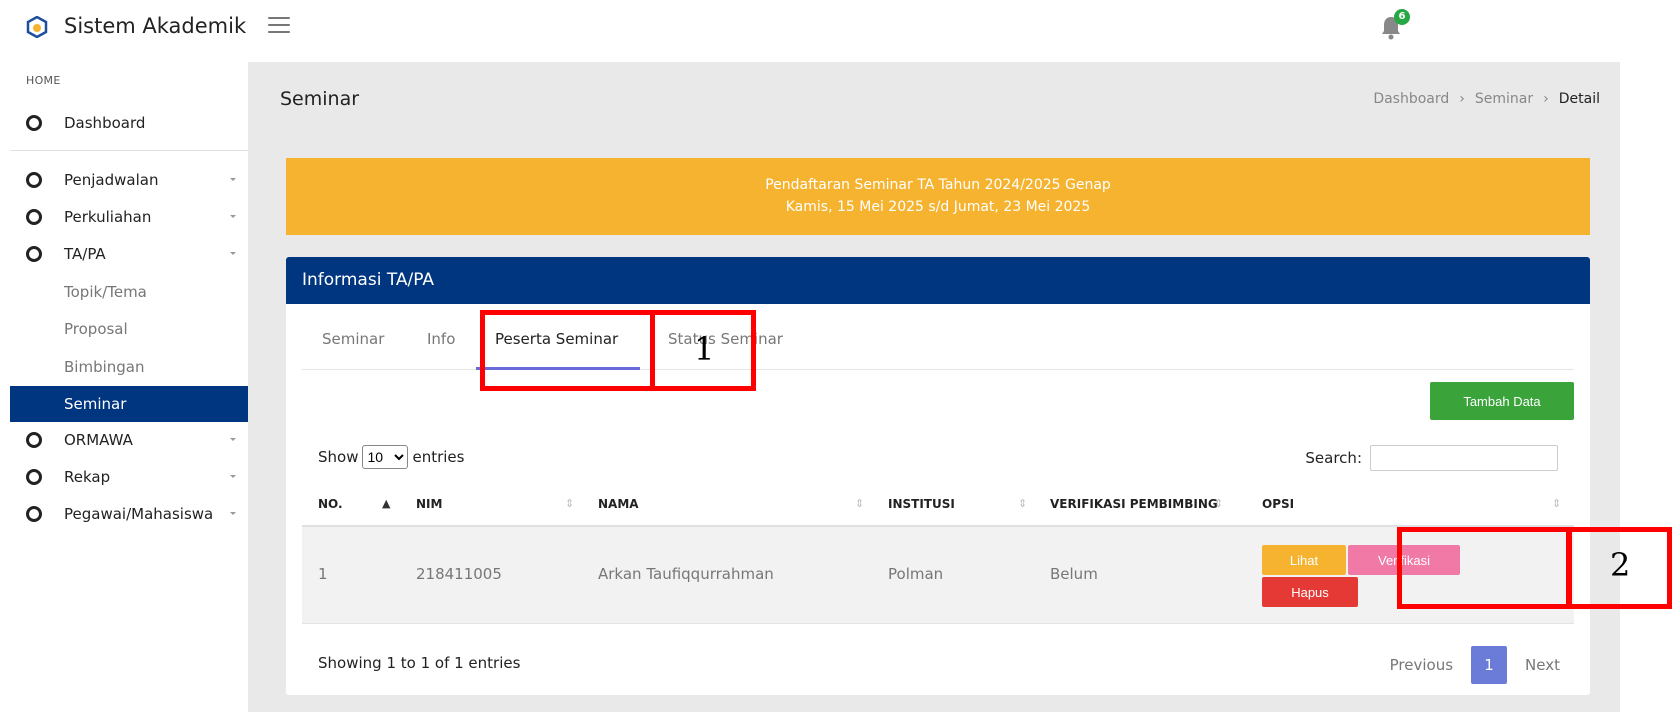 The width and height of the screenshot is (1680, 712). I want to click on search-control: Search:, so click(1431, 458).